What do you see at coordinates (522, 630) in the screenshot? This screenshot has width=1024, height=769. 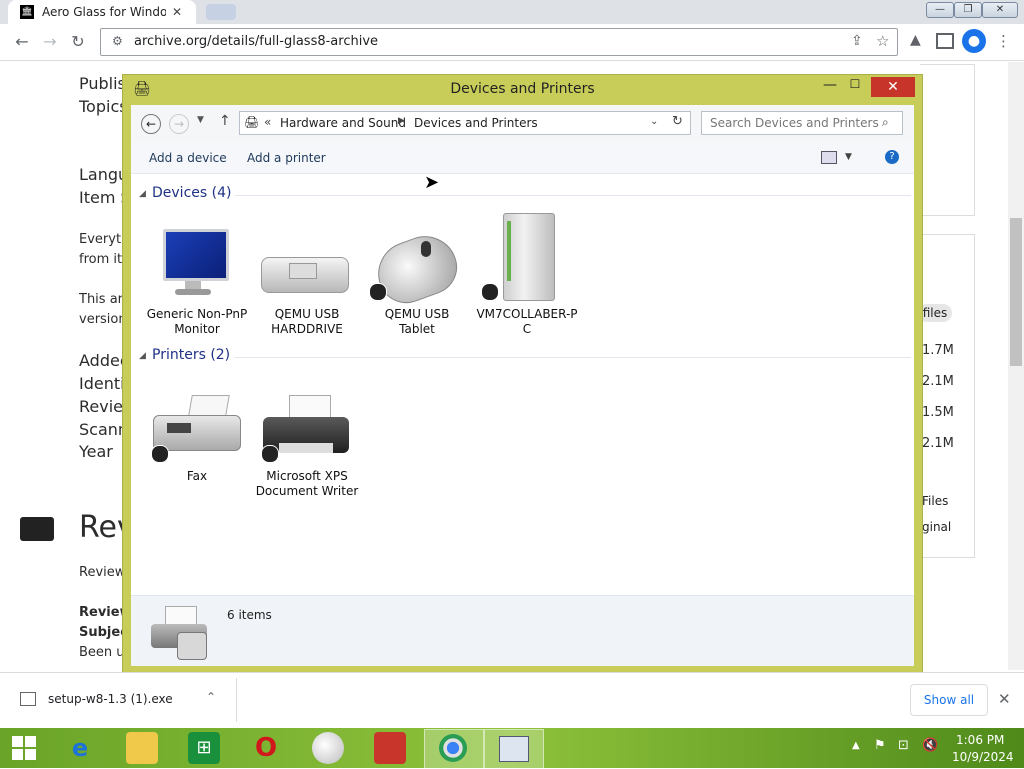 I see `details-pane: 6 items` at bounding box center [522, 630].